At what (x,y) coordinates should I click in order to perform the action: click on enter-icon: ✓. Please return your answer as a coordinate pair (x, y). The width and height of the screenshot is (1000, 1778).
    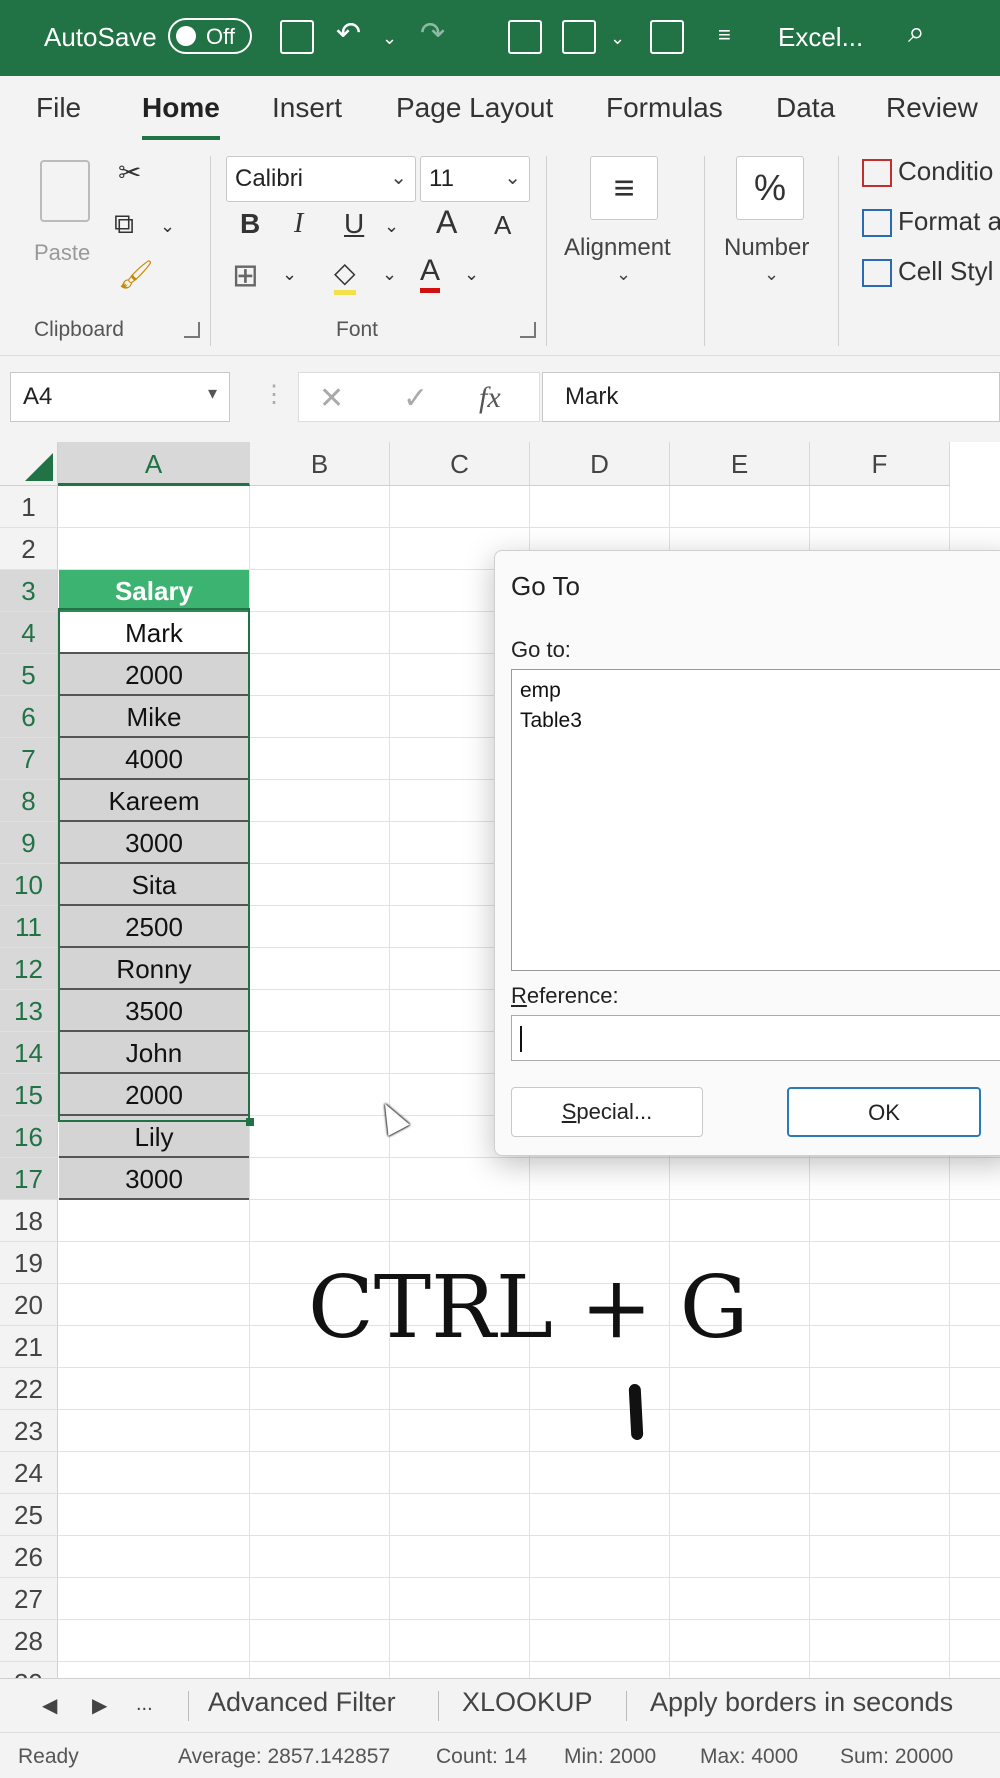
    Looking at the image, I should click on (415, 398).